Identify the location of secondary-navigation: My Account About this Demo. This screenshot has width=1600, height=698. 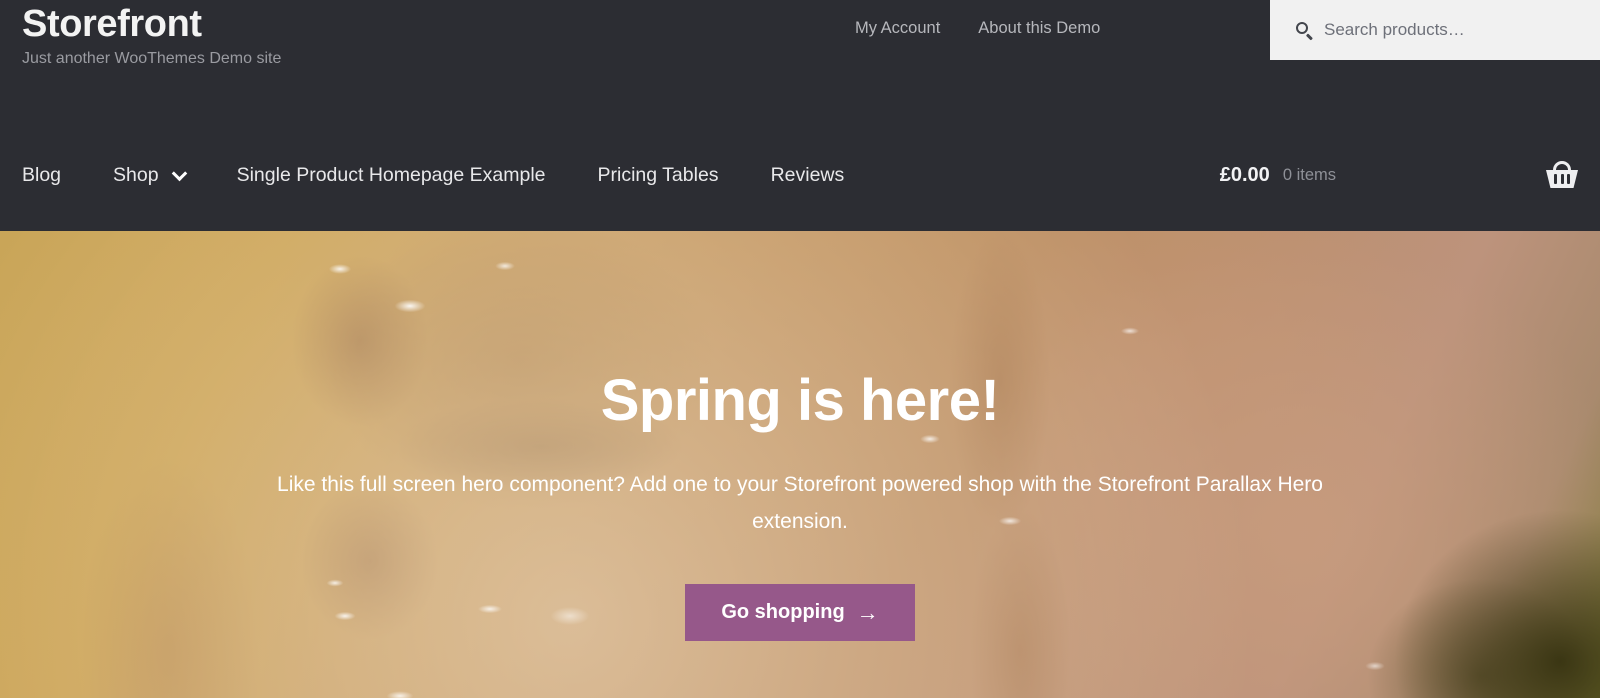
(977, 28).